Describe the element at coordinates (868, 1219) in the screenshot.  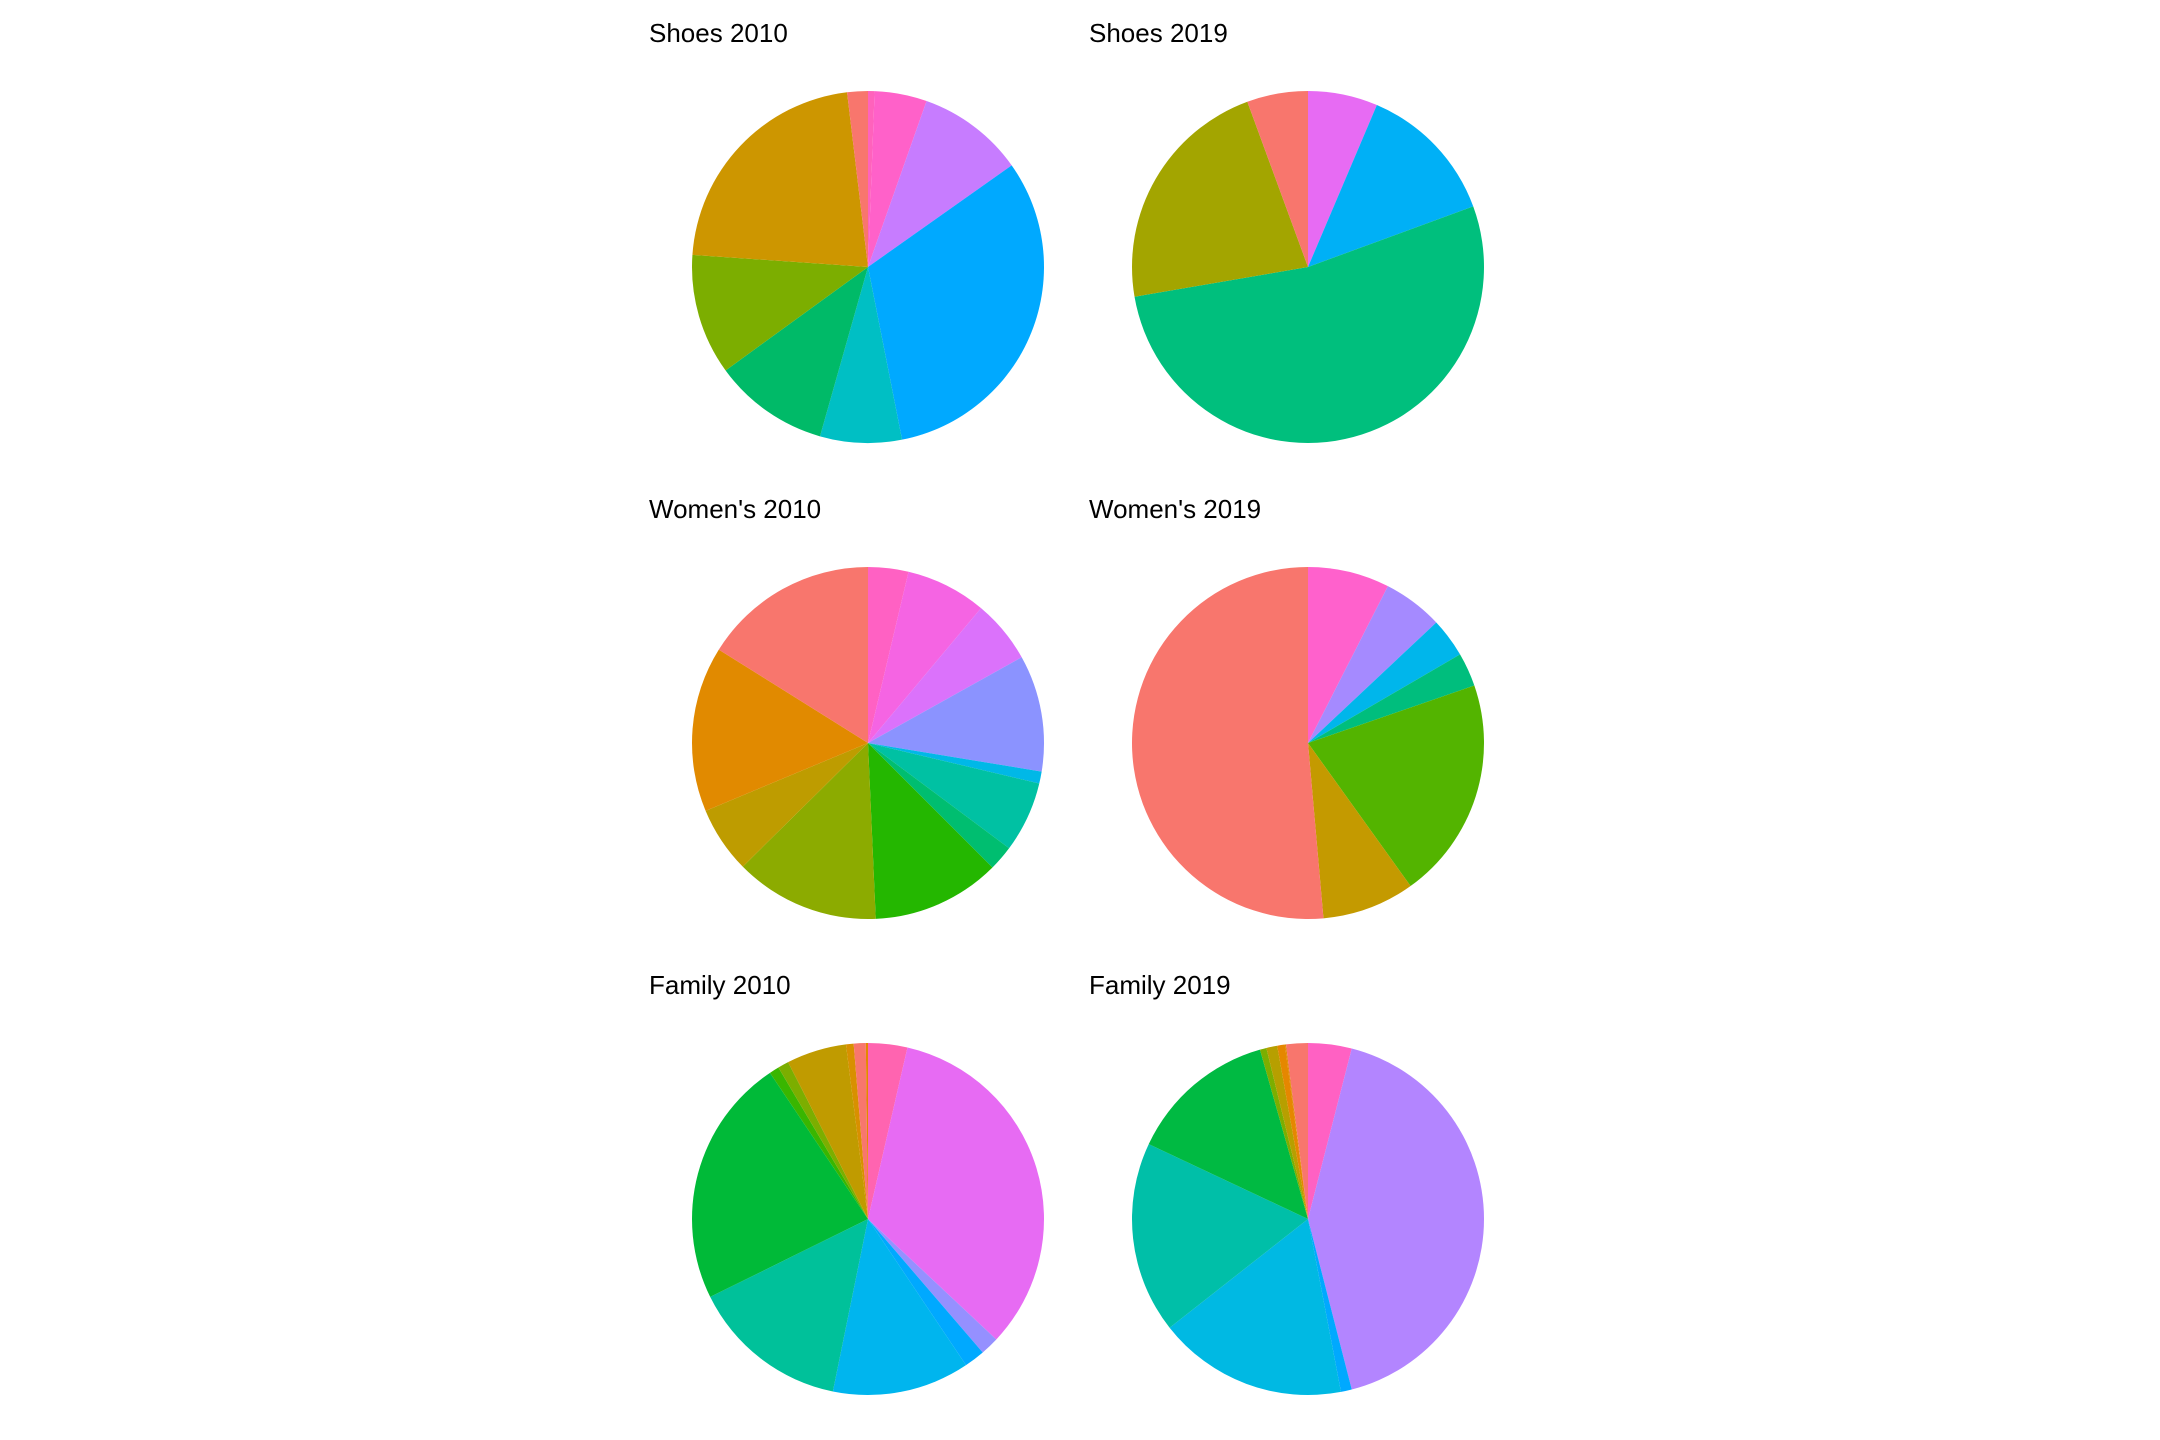
I see `pie-chart-family-2010` at that location.